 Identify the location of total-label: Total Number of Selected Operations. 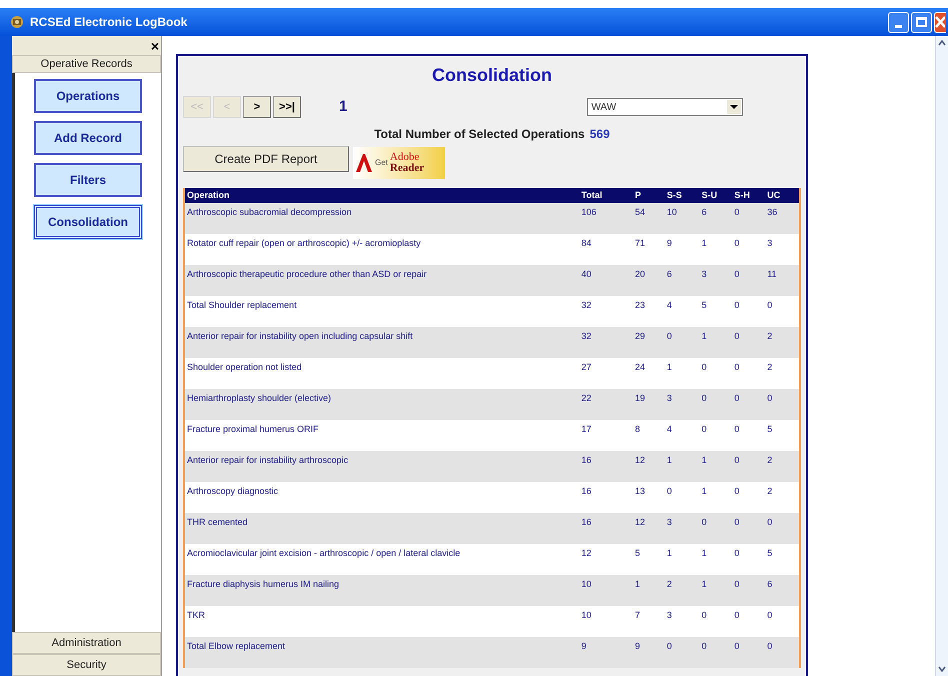
(479, 134).